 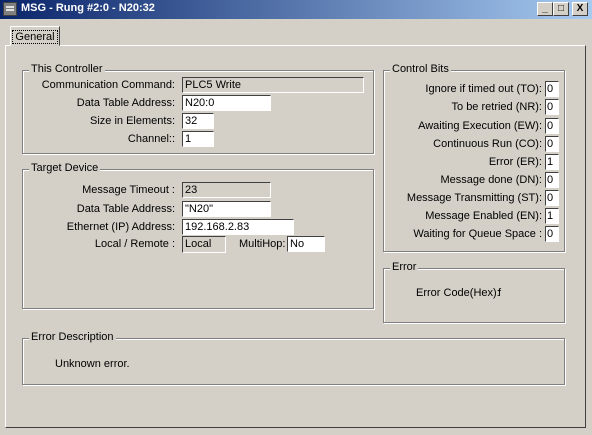 I want to click on error-code-label: Error Code(Hex):, so click(x=458, y=293).